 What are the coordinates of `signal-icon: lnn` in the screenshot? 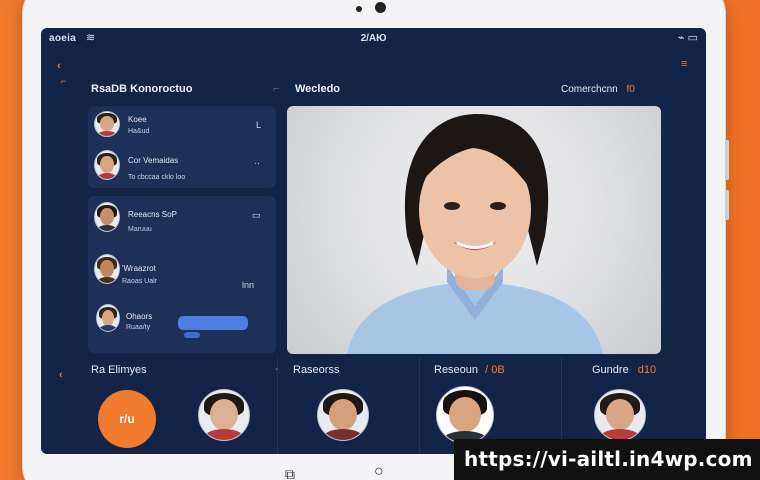 It's located at (248, 285).